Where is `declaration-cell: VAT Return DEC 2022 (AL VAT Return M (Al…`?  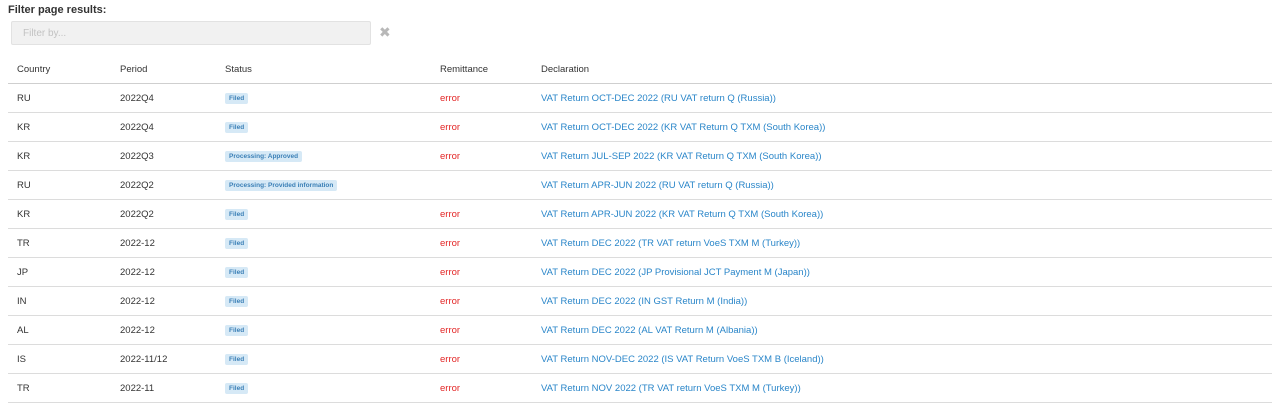 declaration-cell: VAT Return DEC 2022 (AL VAT Return M (Al… is located at coordinates (902, 330).